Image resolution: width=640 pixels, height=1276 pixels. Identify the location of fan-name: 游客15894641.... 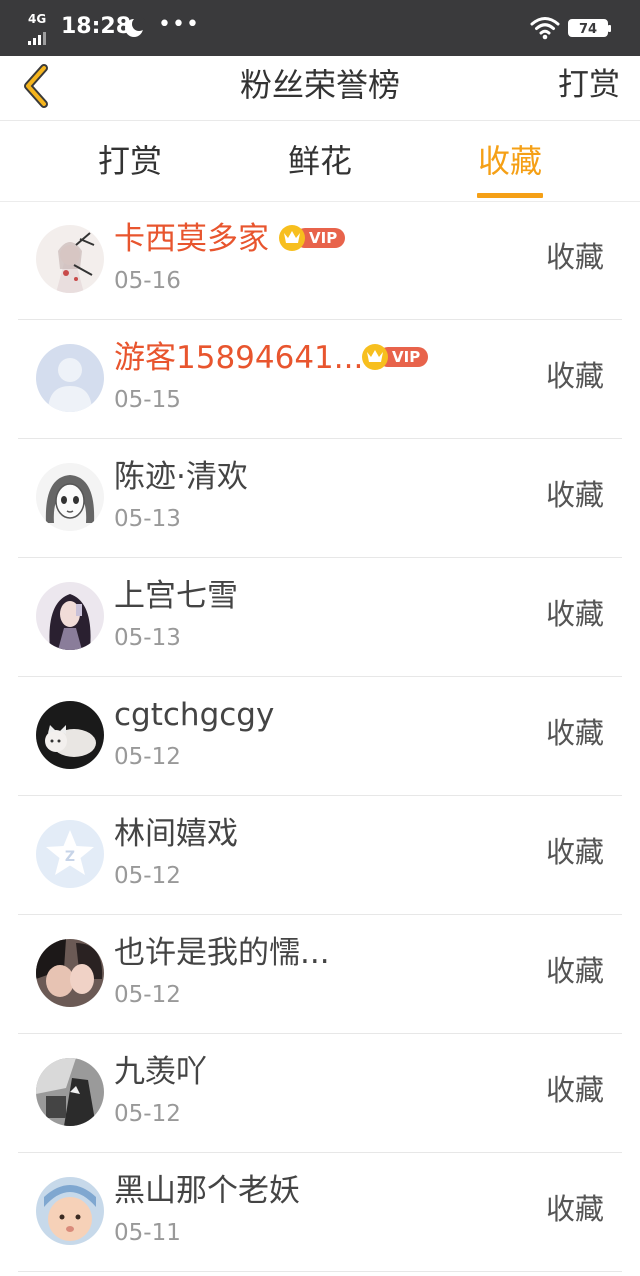
(239, 358).